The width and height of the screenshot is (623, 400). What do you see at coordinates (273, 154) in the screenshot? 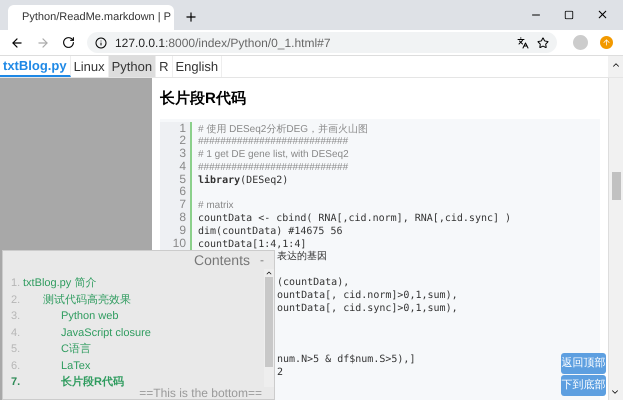
I see `code-comment: # 1 get DE gene list, with DESeq2` at bounding box center [273, 154].